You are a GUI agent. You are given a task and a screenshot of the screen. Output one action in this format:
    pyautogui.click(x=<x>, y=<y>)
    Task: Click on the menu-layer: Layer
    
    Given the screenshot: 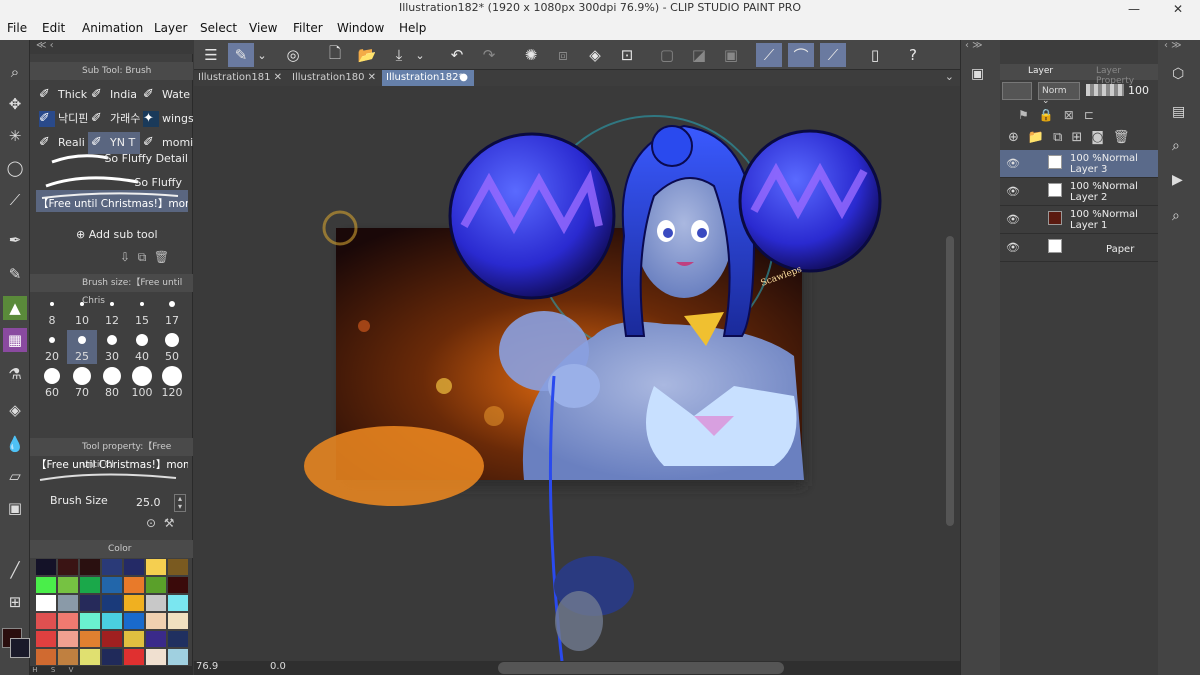 What is the action you would take?
    pyautogui.click(x=170, y=28)
    